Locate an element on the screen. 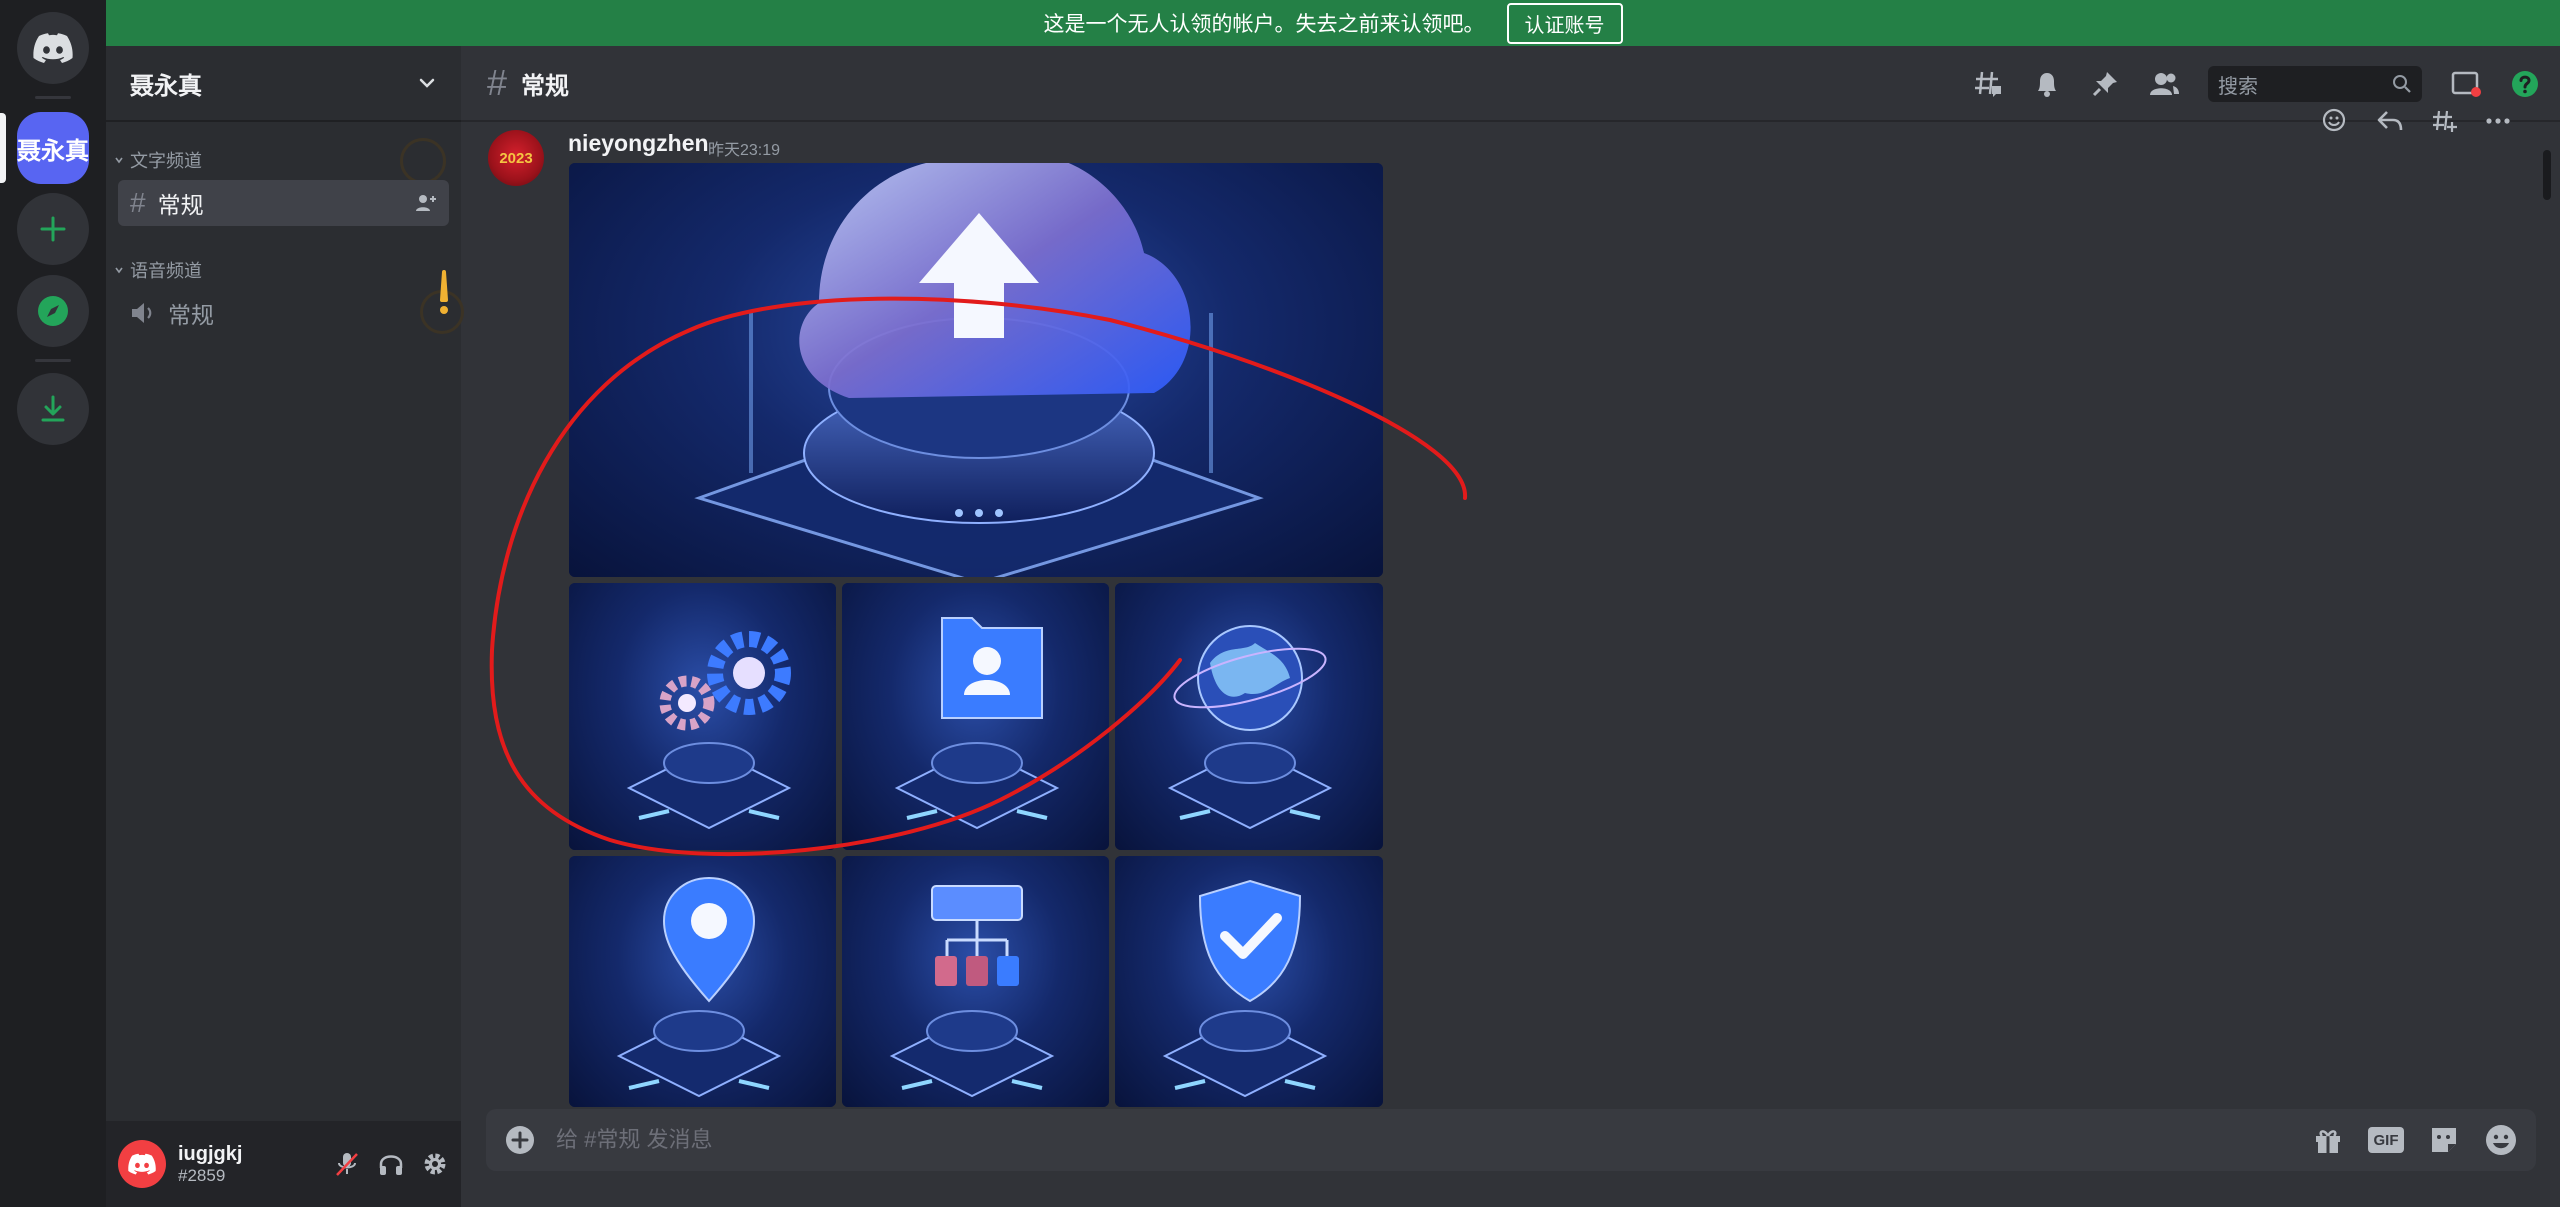 The height and width of the screenshot is (1207, 2560). search-placeholder: 搜索 is located at coordinates (2238, 86).